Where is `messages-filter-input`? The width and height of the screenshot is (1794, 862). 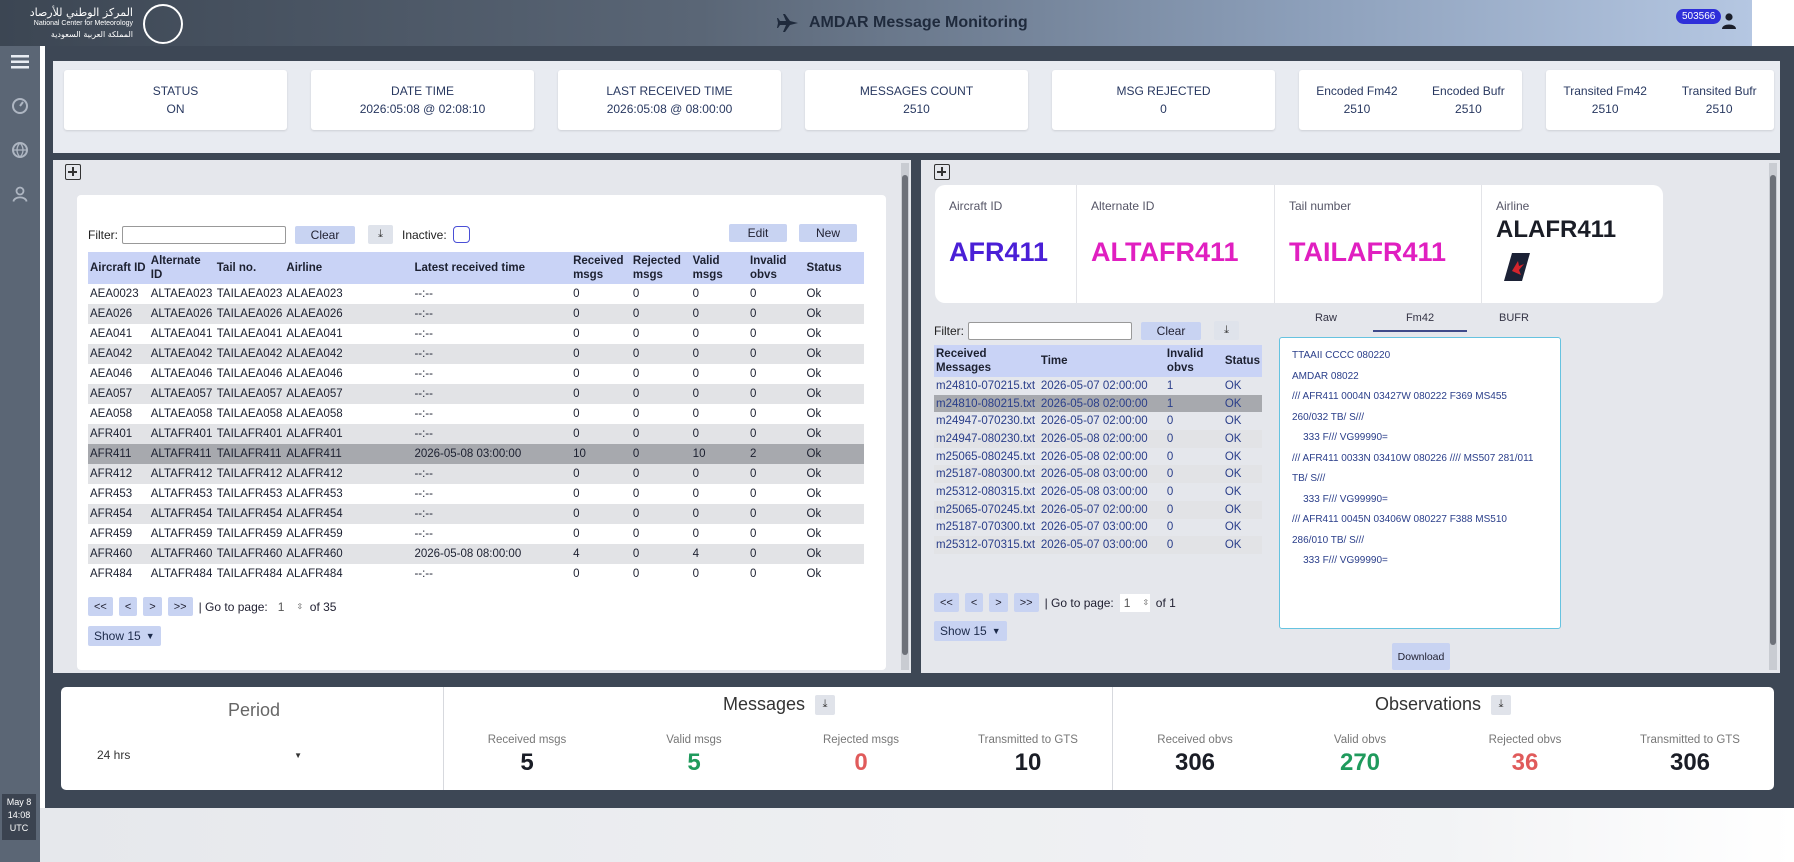 messages-filter-input is located at coordinates (1050, 330).